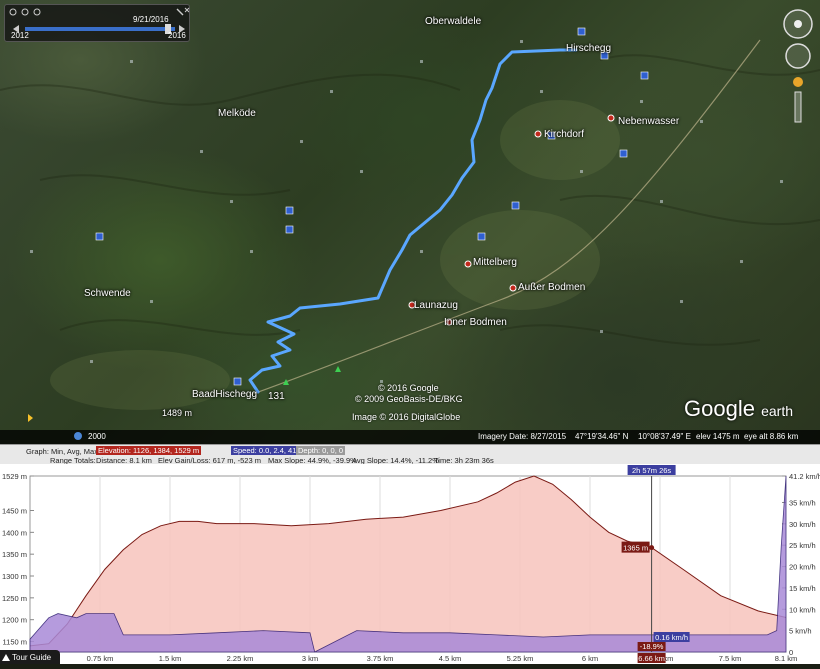  Describe the element at coordinates (798, 82) in the screenshot. I see `pegman-icon` at that location.